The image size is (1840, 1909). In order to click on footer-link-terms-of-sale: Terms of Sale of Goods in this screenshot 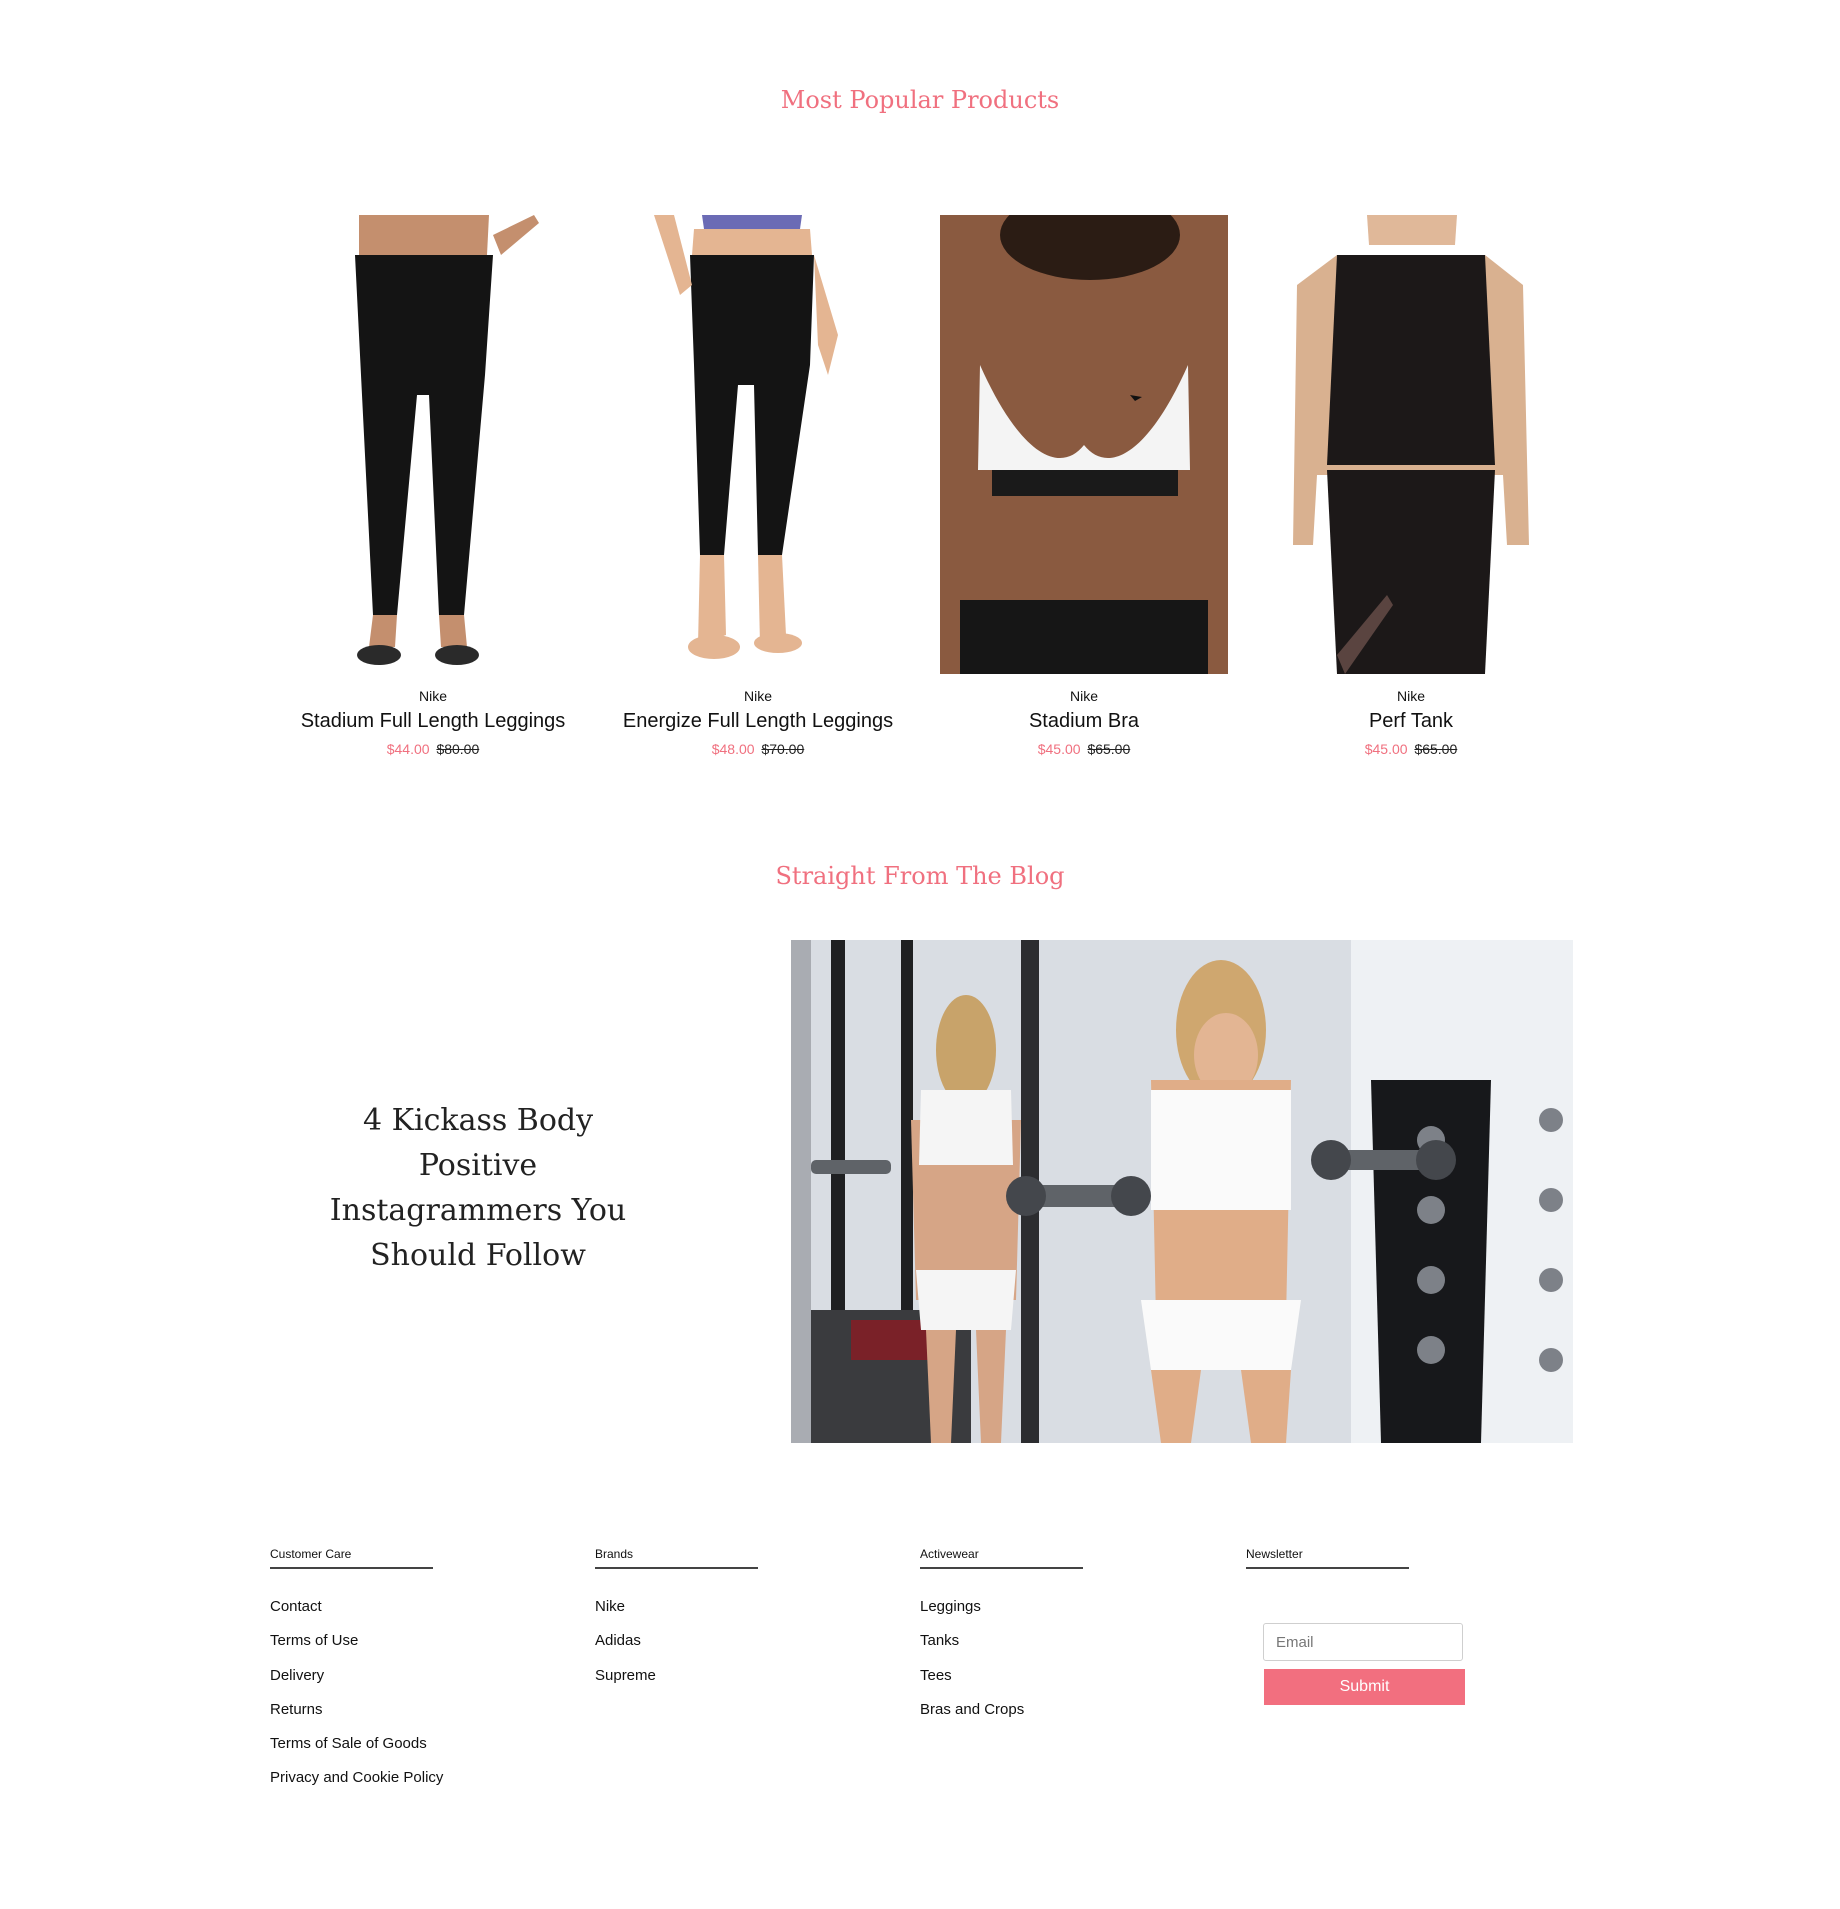, I will do `click(356, 1751)`.